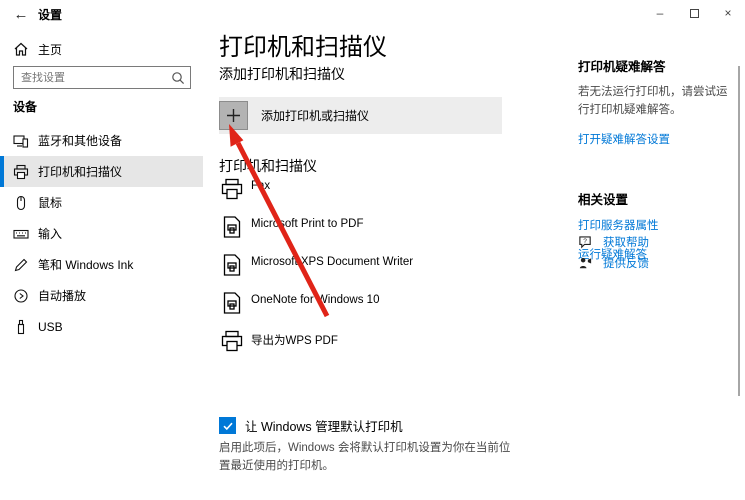 Image resolution: width=745 pixels, height=500 pixels. I want to click on print-server-properties-link: 打印服务器属性, so click(657, 225).